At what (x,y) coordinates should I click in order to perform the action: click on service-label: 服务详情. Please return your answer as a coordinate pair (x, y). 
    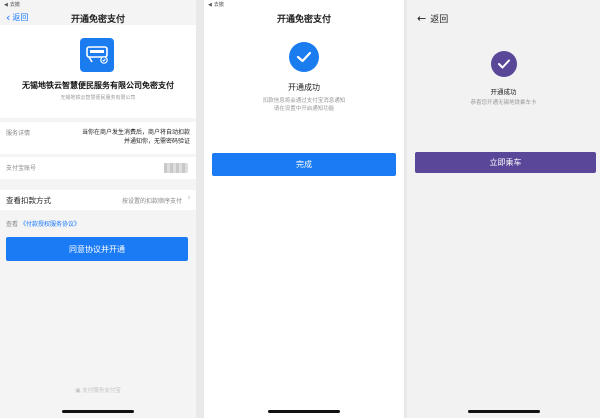
    Looking at the image, I should click on (18, 133).